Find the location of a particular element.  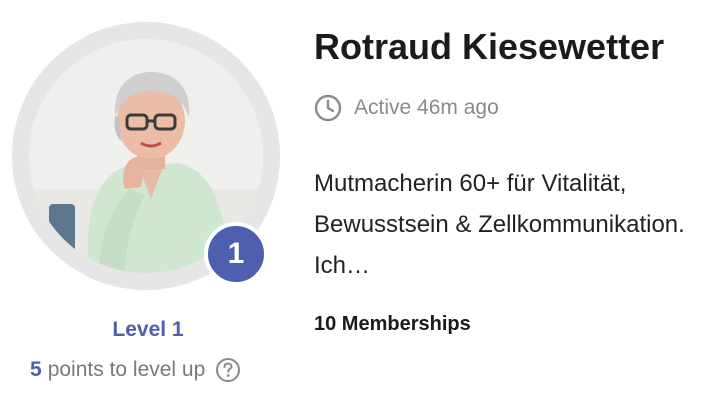

points-suffix: points to level up is located at coordinates (126, 369).